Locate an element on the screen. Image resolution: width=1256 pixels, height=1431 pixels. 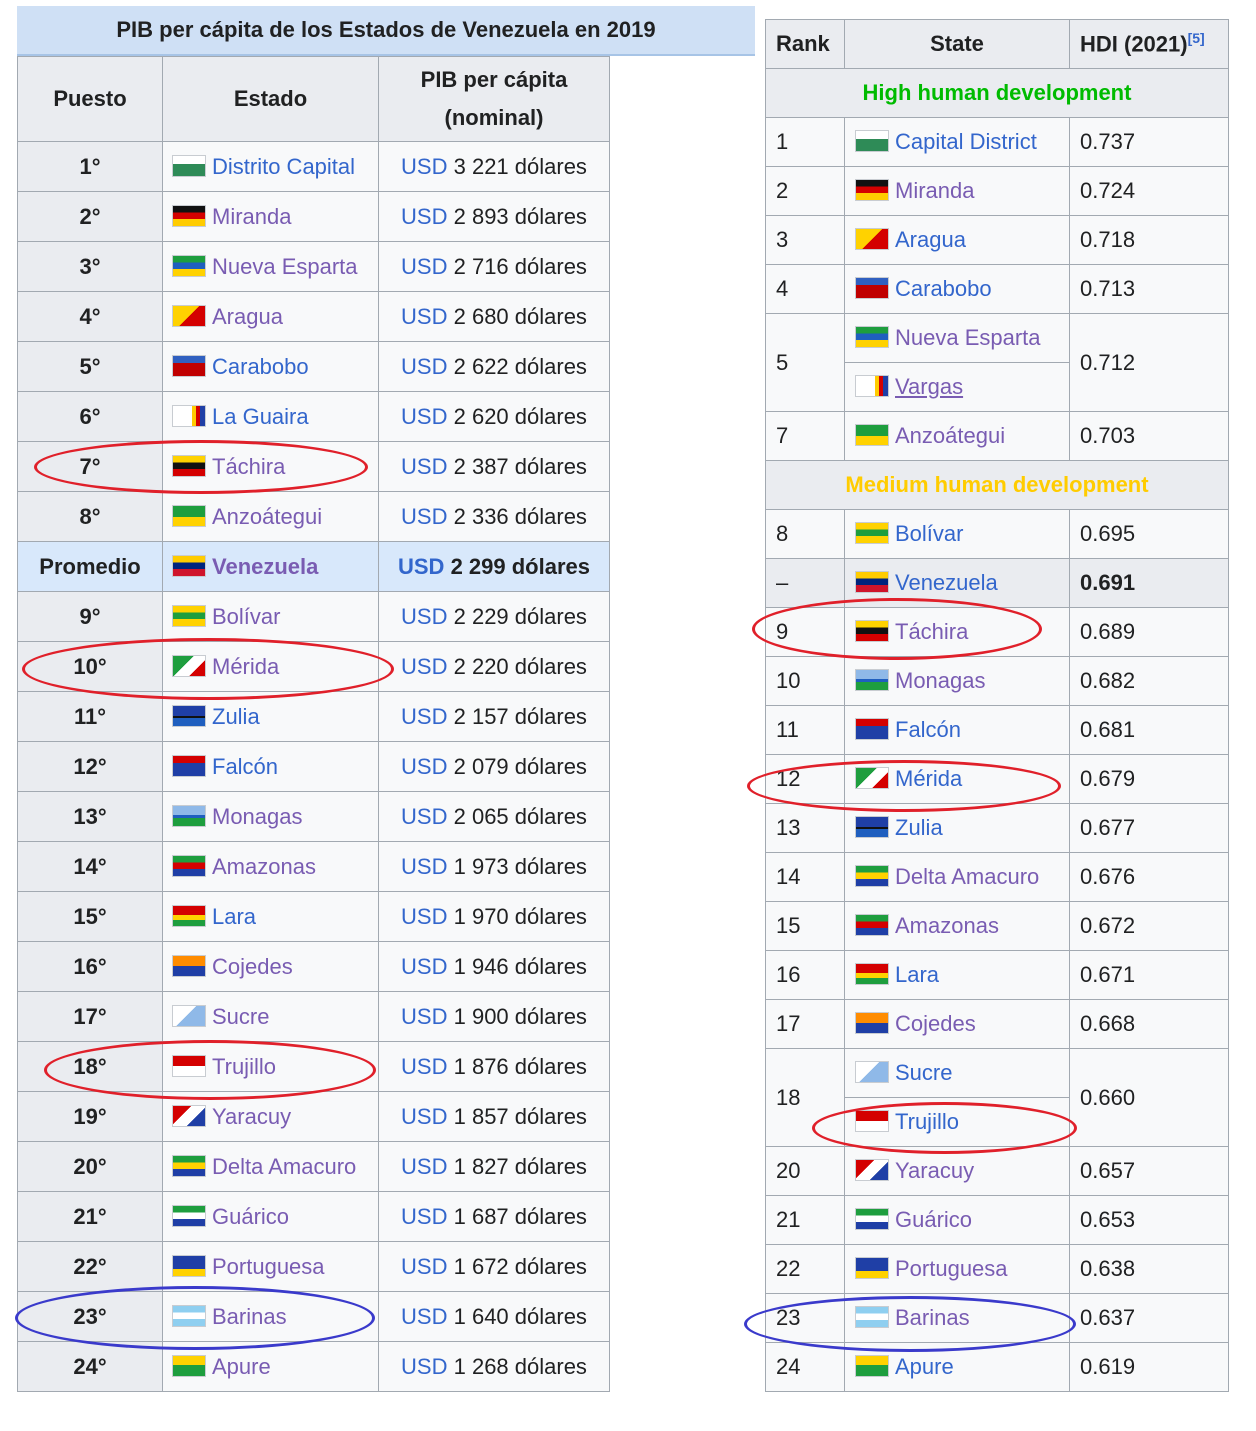
state-link: Amazonas is located at coordinates (947, 925).